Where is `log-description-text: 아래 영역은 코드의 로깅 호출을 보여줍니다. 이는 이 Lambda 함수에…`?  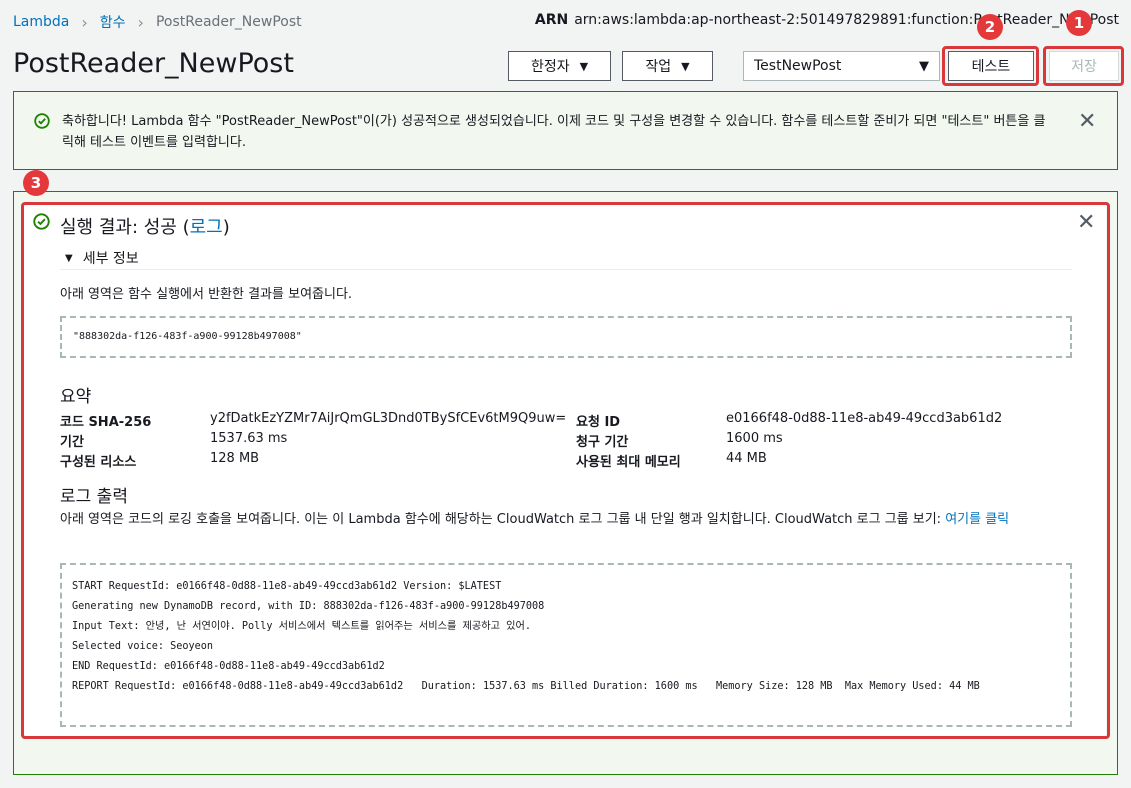 log-description-text: 아래 영역은 코드의 로깅 호출을 보여줍니다. 이는 이 Lambda 함수에… is located at coordinates (503, 519).